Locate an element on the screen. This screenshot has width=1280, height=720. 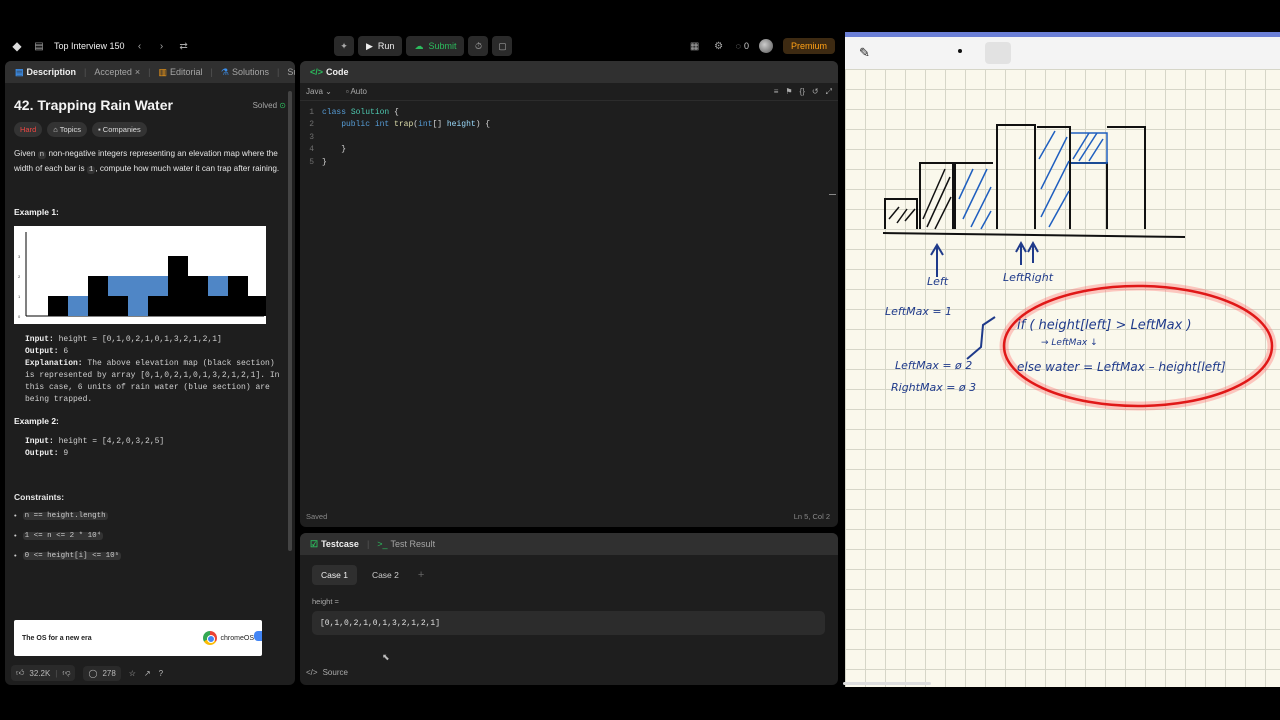
example-2-block: Input: height = [4,2,0,3,2,5] Output: 9 is located at coordinates (155, 448).